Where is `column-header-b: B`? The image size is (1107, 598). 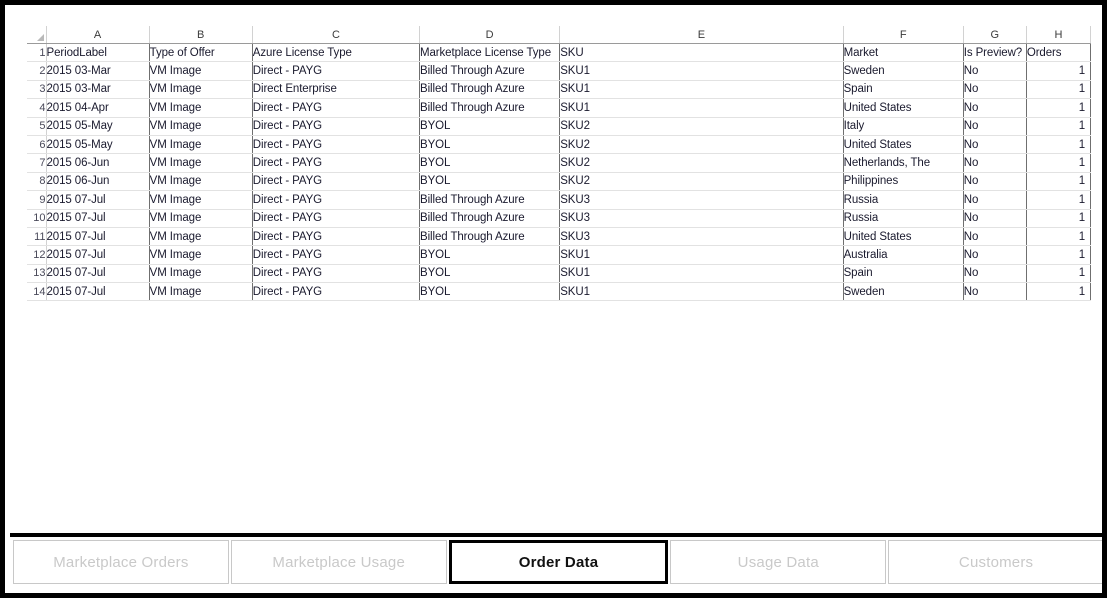
column-header-b: B is located at coordinates (201, 35).